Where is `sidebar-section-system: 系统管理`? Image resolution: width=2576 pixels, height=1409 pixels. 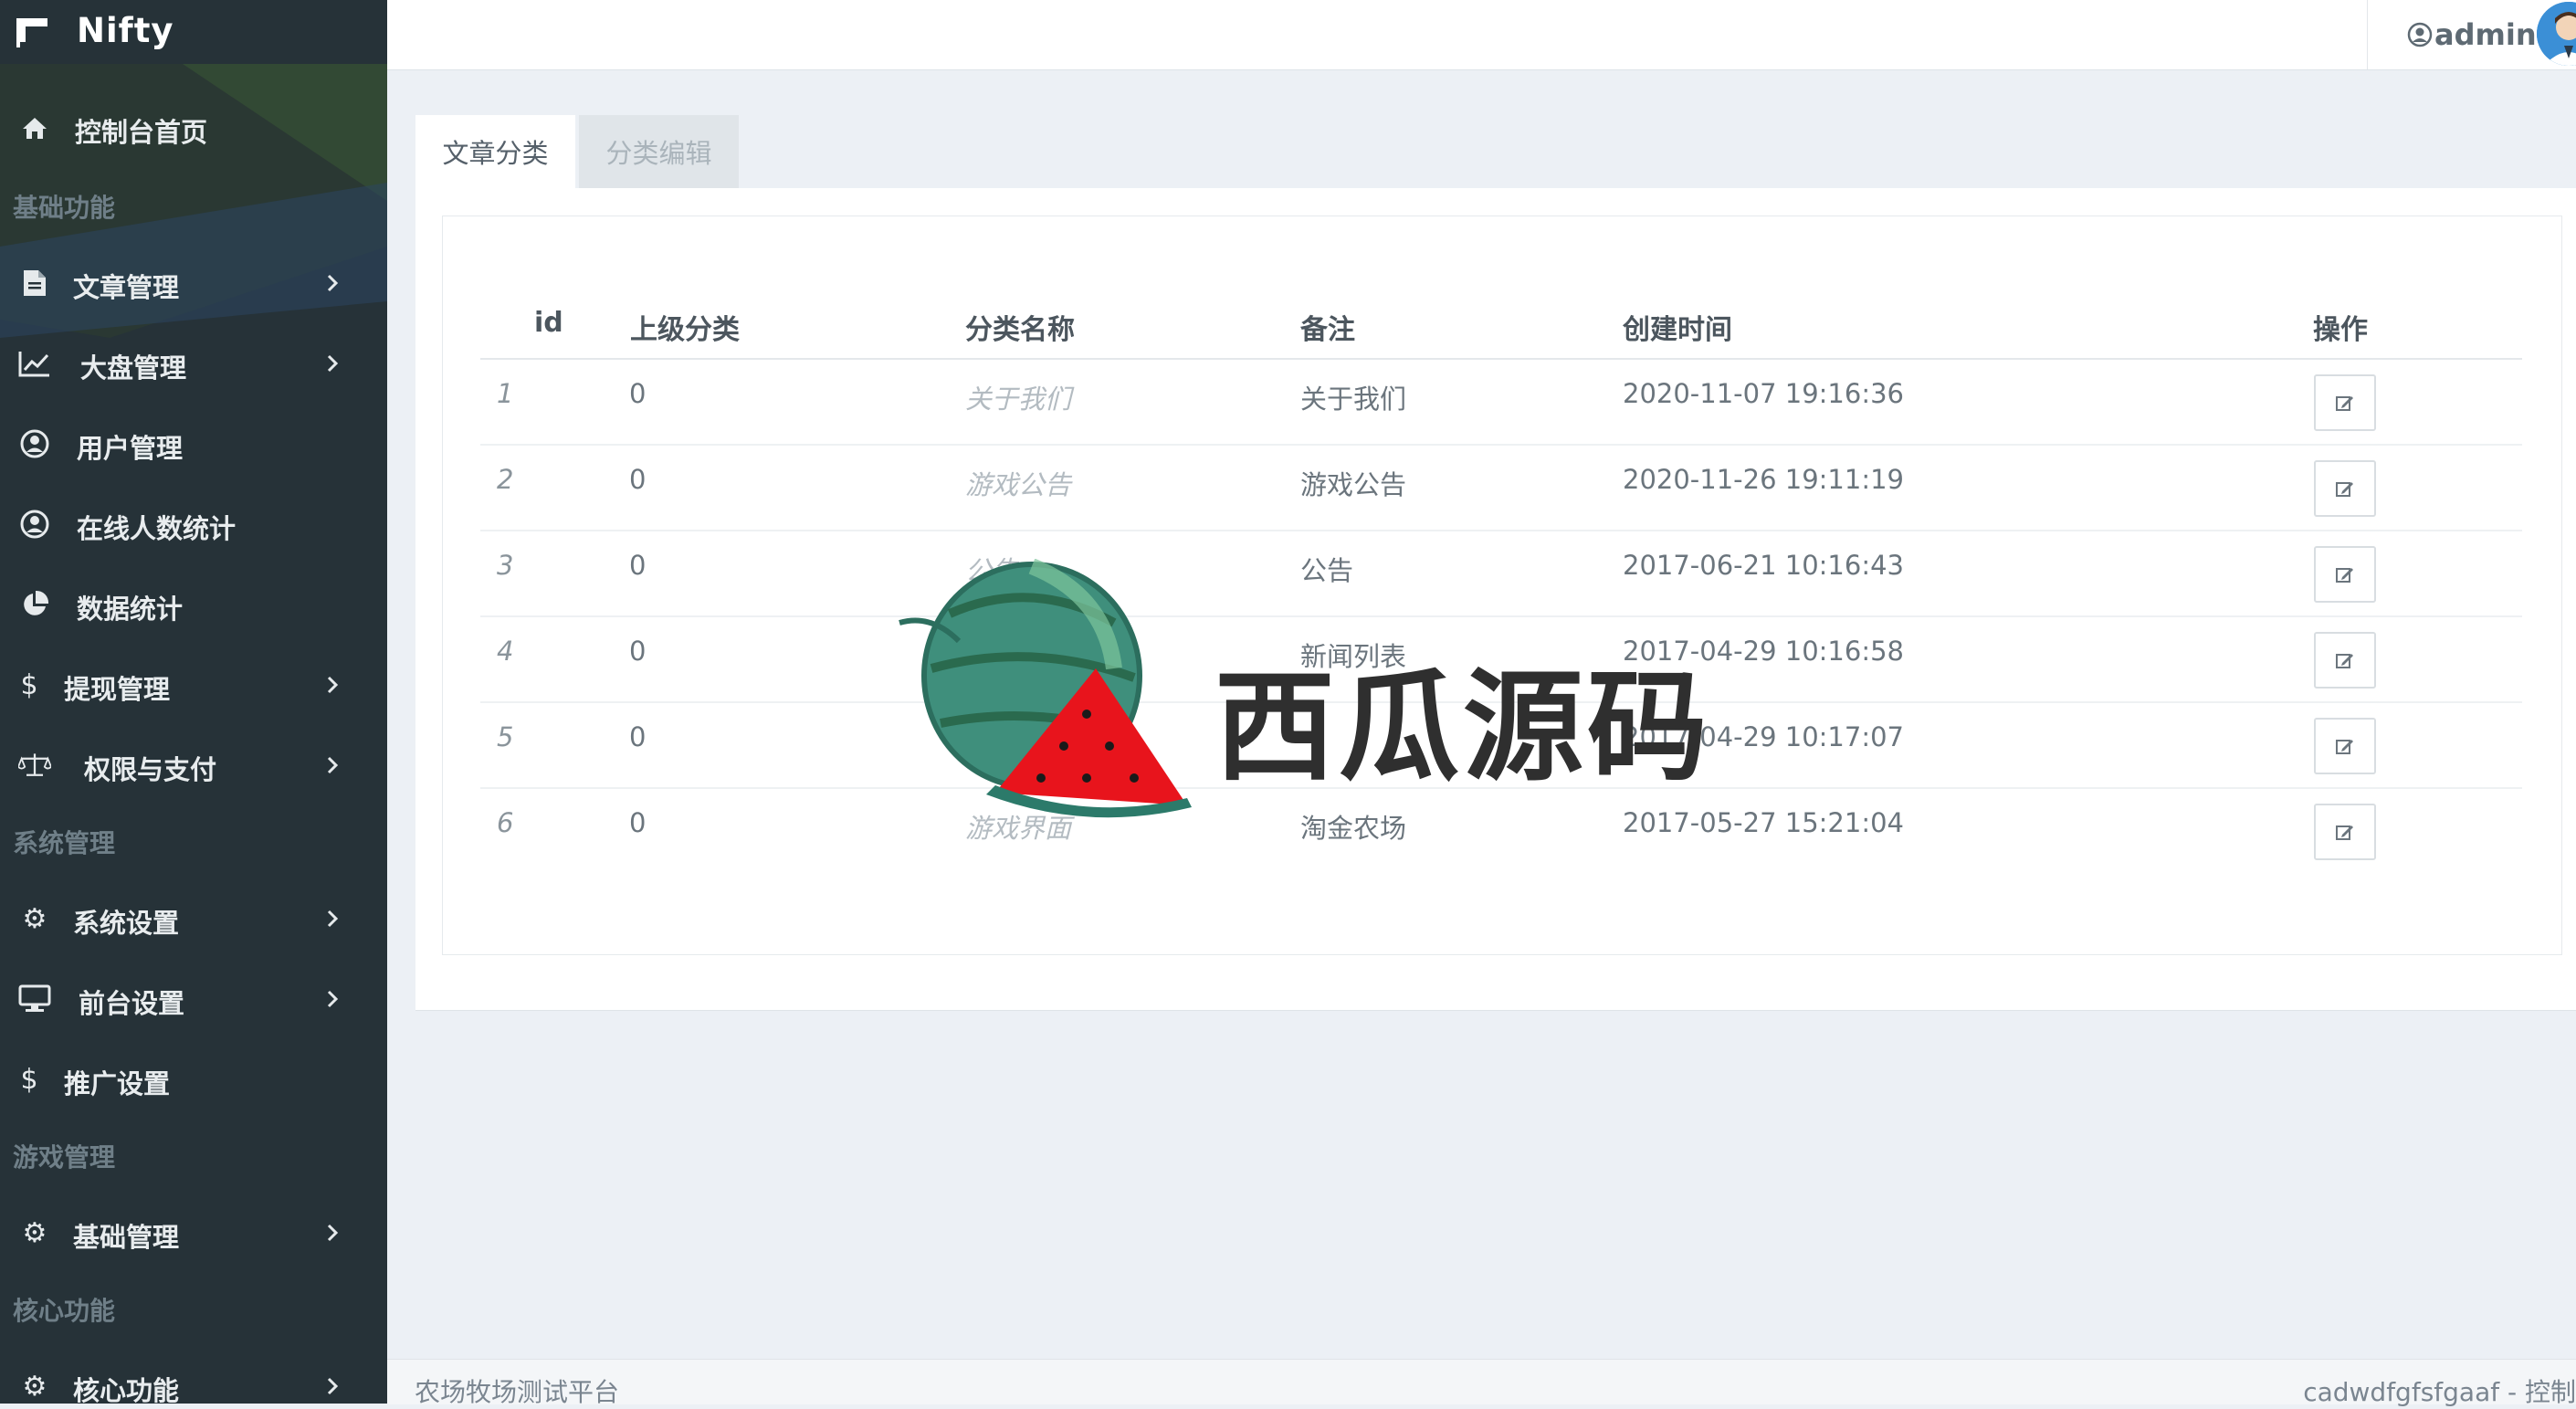 sidebar-section-system: 系统管理 is located at coordinates (64, 843).